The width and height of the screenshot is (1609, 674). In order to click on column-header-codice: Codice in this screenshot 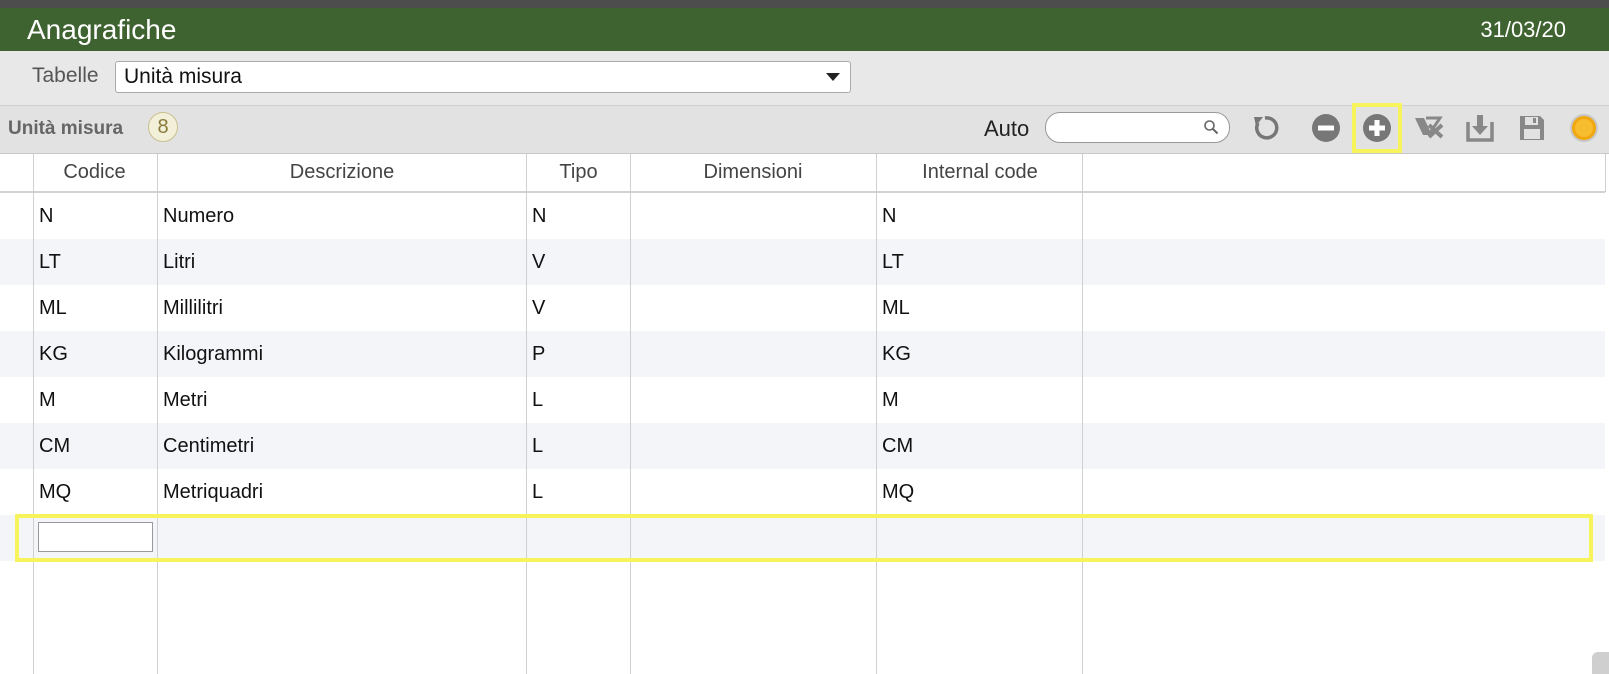, I will do `click(94, 172)`.